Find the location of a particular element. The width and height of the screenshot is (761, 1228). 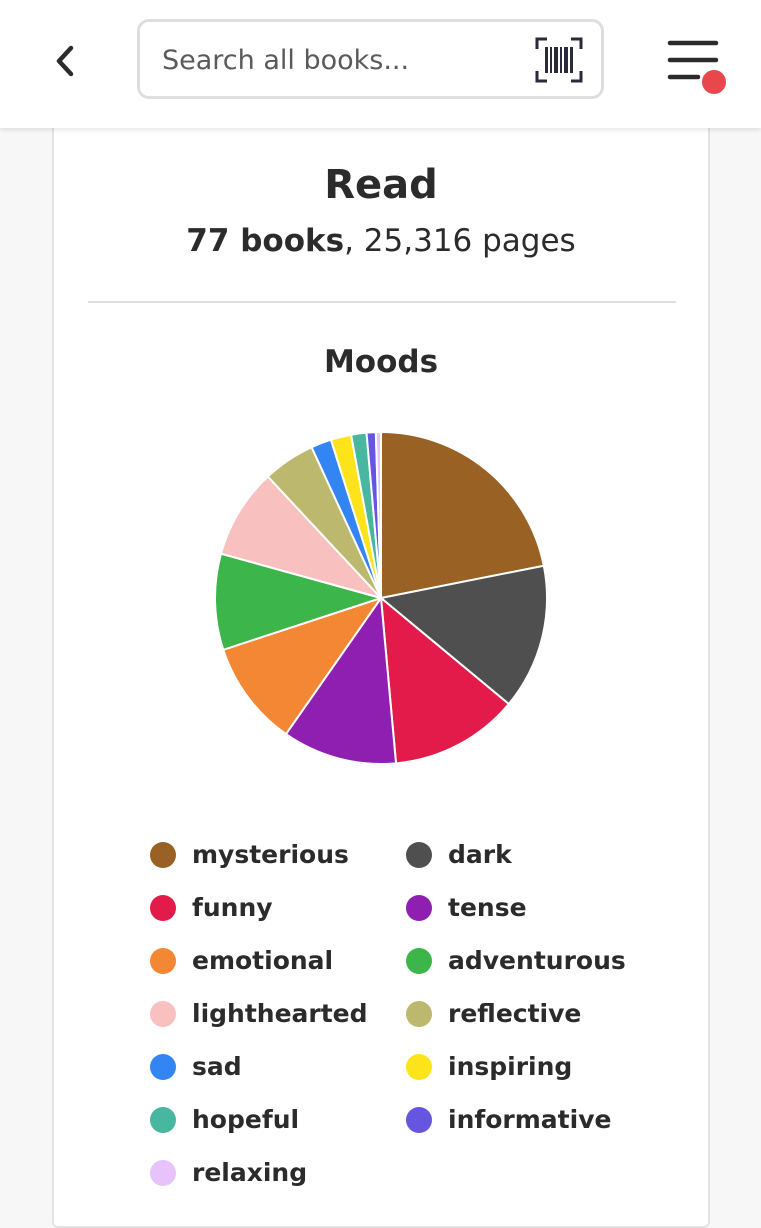

legend-item-hopeful: hopeful is located at coordinates (278, 1119).